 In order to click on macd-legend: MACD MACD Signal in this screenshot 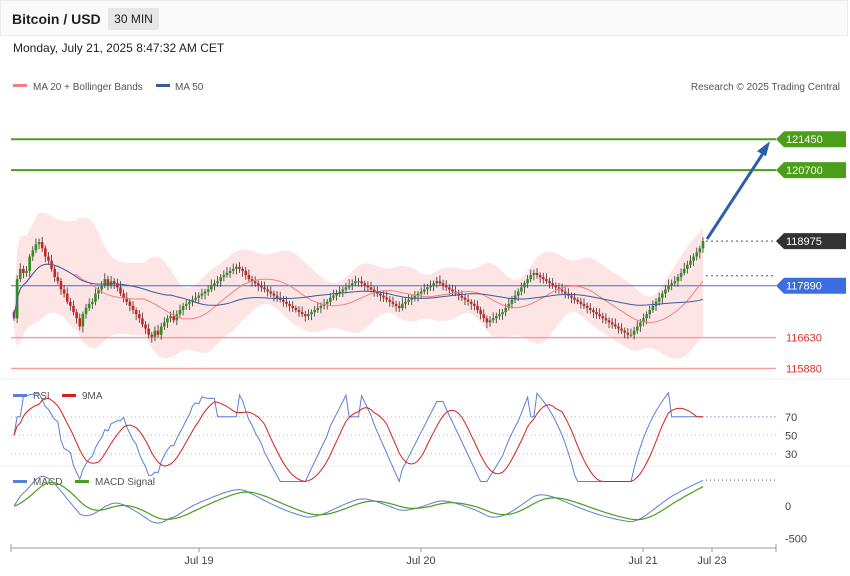, I will do `click(84, 482)`.